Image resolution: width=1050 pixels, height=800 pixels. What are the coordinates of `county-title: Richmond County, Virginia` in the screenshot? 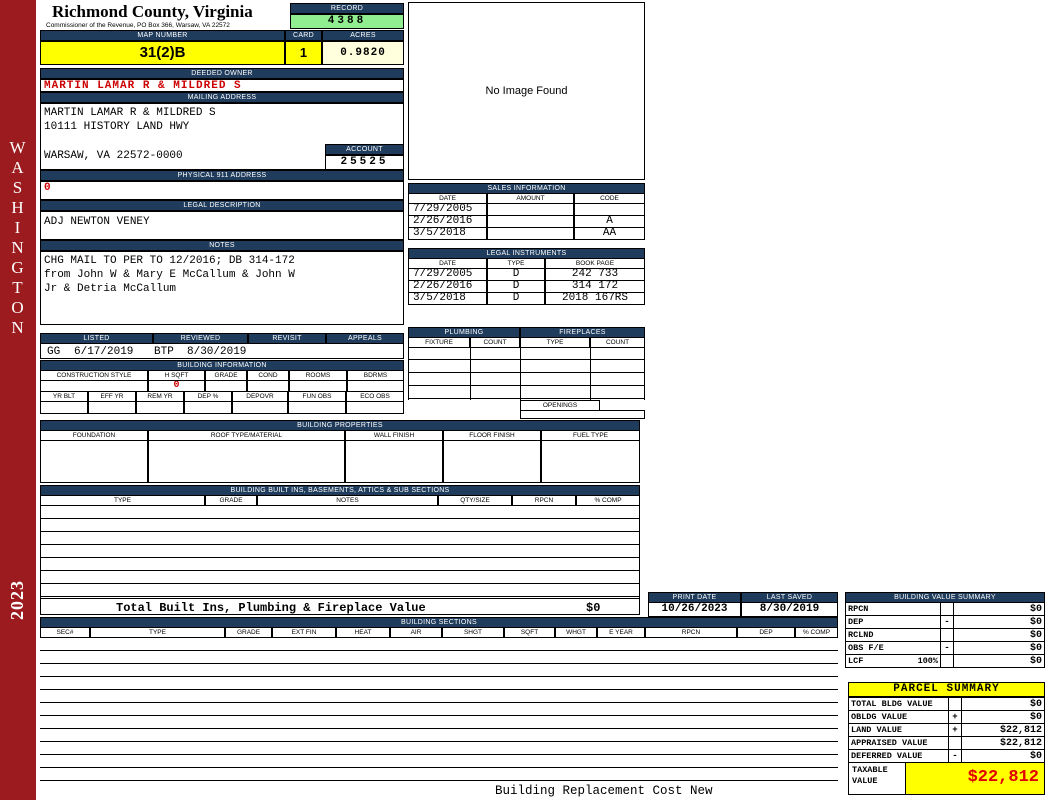 It's located at (152, 11).